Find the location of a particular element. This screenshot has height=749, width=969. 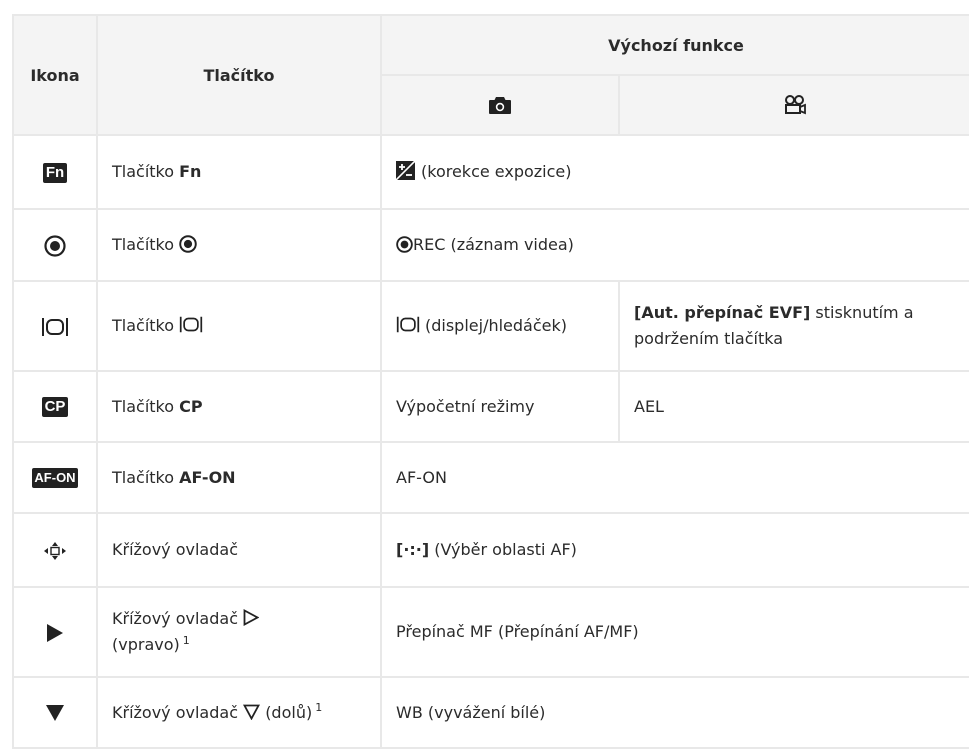

table-row: Křížový ovladač [·:·] (Výběr oblasti AF) is located at coordinates (490, 550).